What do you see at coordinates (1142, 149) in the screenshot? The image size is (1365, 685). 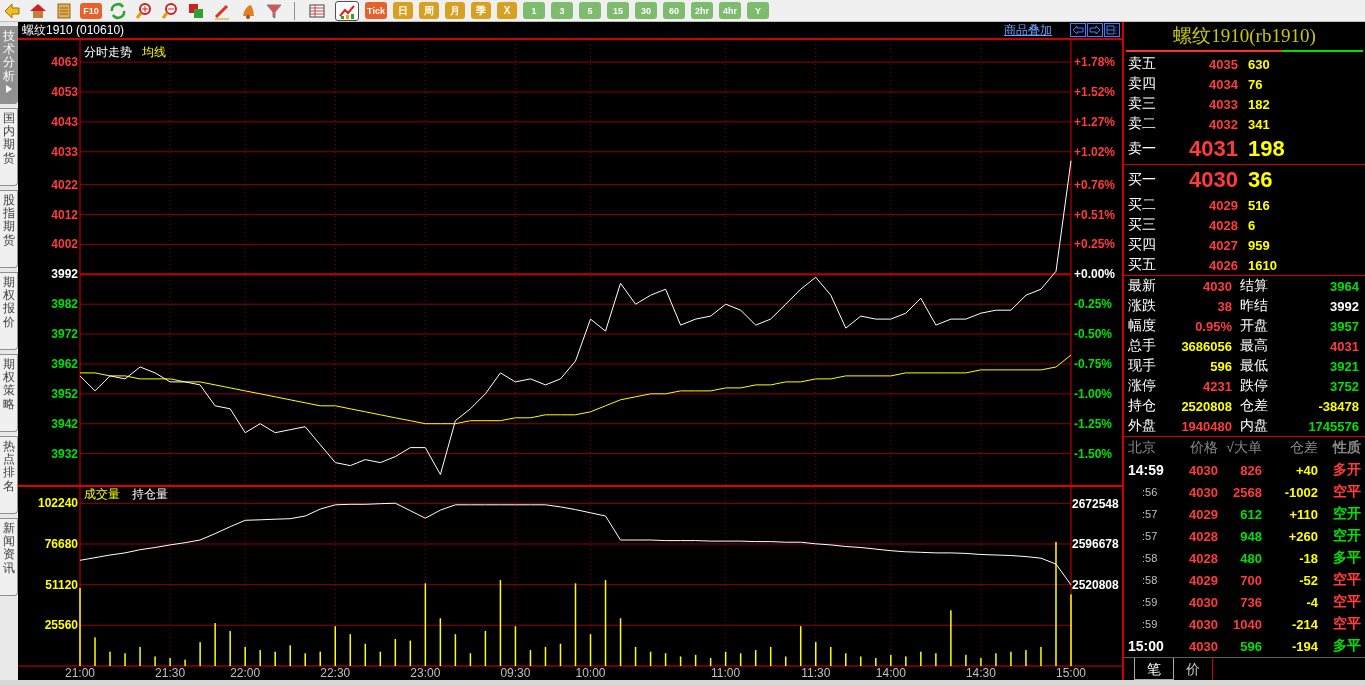 I see `order-level-label: 卖一` at bounding box center [1142, 149].